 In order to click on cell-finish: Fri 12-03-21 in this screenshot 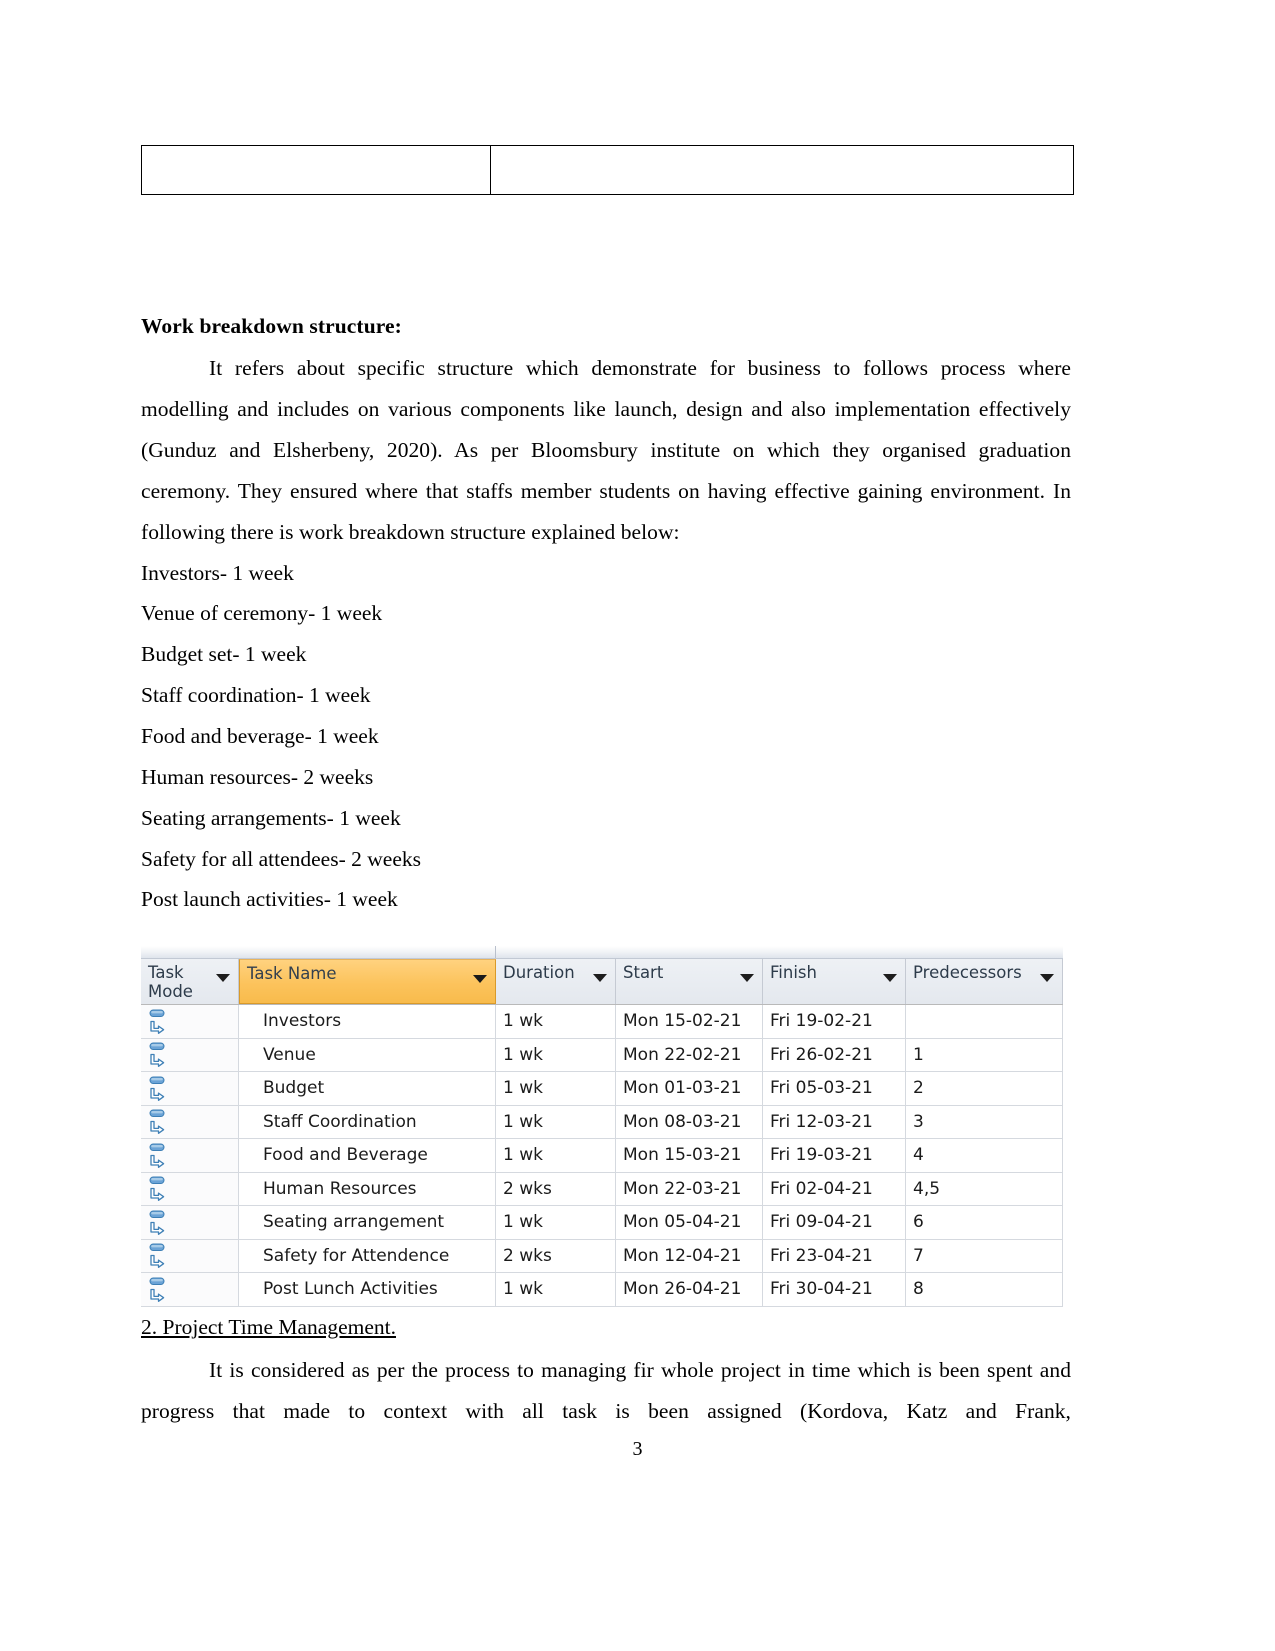, I will do `click(834, 1121)`.